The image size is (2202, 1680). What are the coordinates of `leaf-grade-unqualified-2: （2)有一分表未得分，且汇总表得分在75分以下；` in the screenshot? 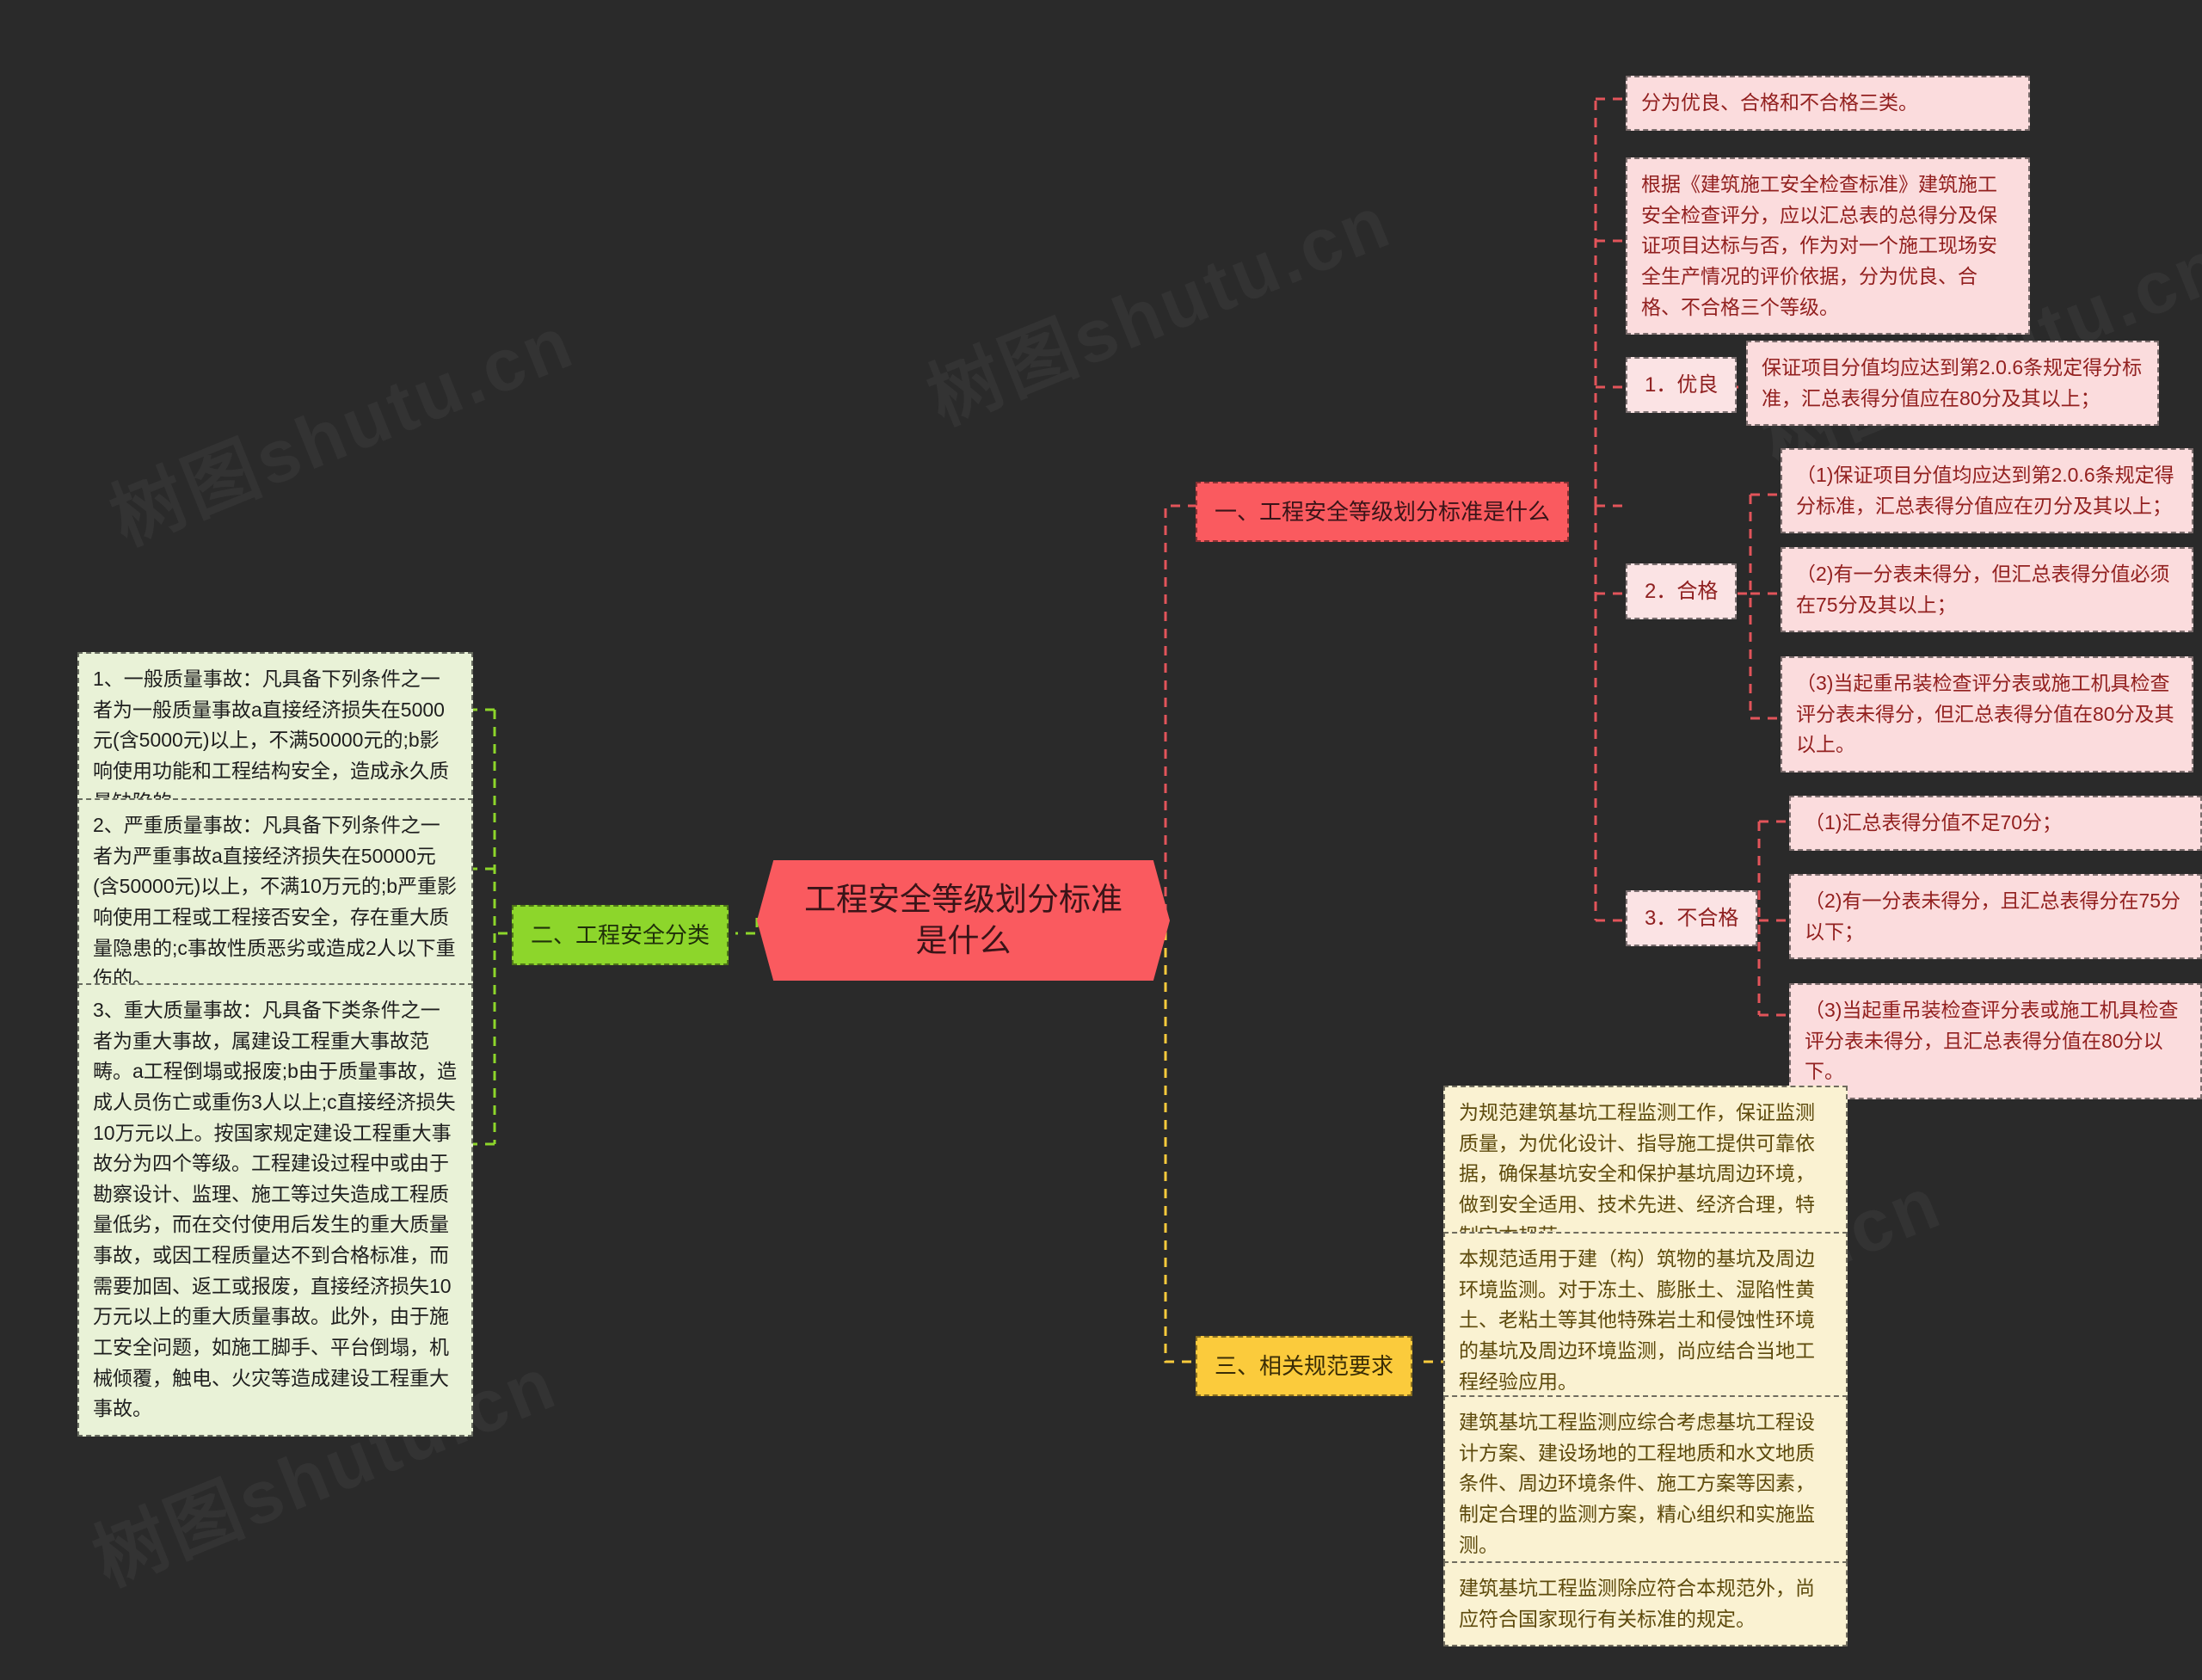 It's located at (1995, 917).